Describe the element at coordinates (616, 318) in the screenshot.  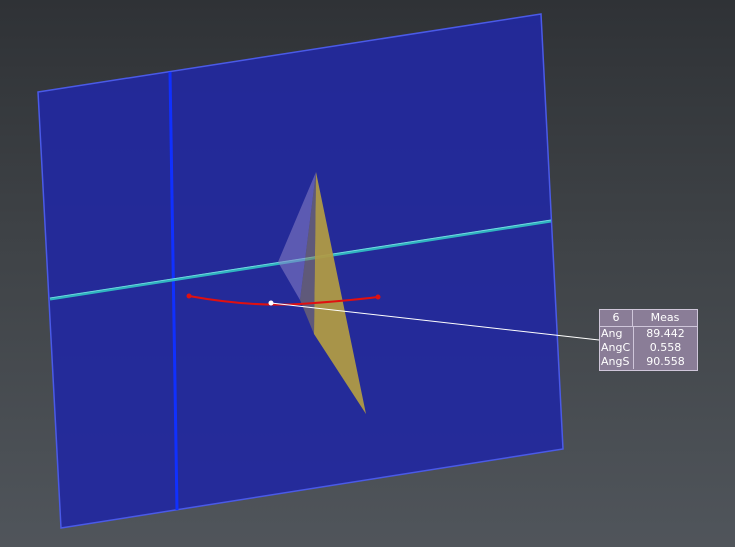
I see `measurement-id: 6` at that location.